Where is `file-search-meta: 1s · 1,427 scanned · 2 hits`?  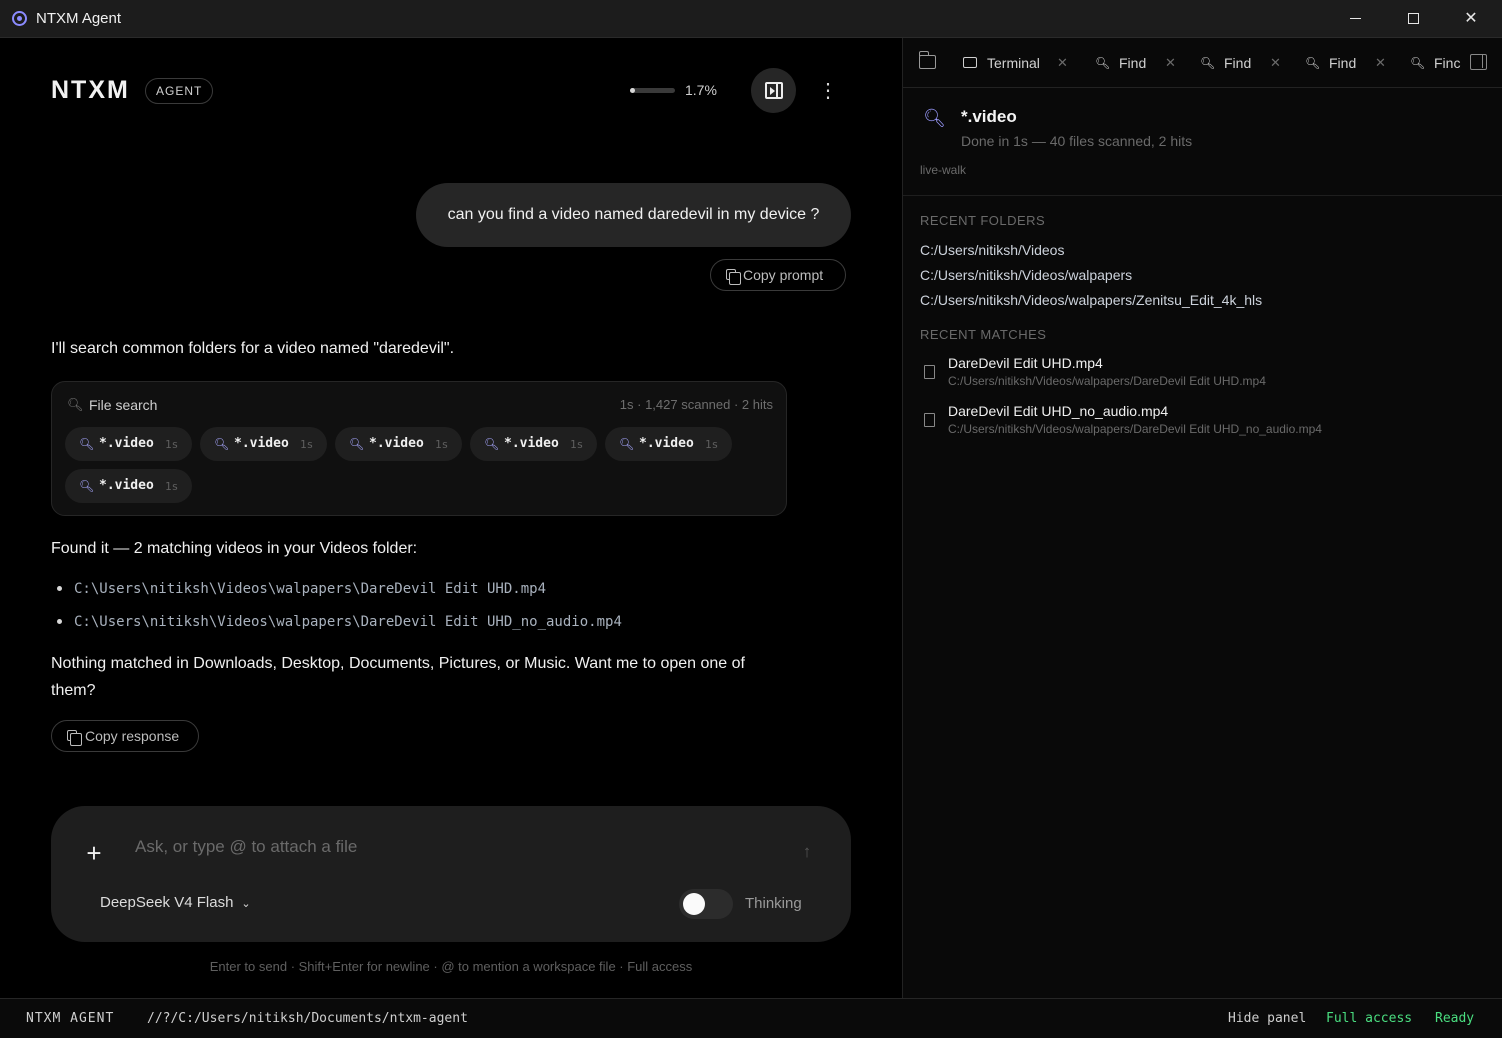
file-search-meta: 1s · 1,427 scanned · 2 hits is located at coordinates (696, 404).